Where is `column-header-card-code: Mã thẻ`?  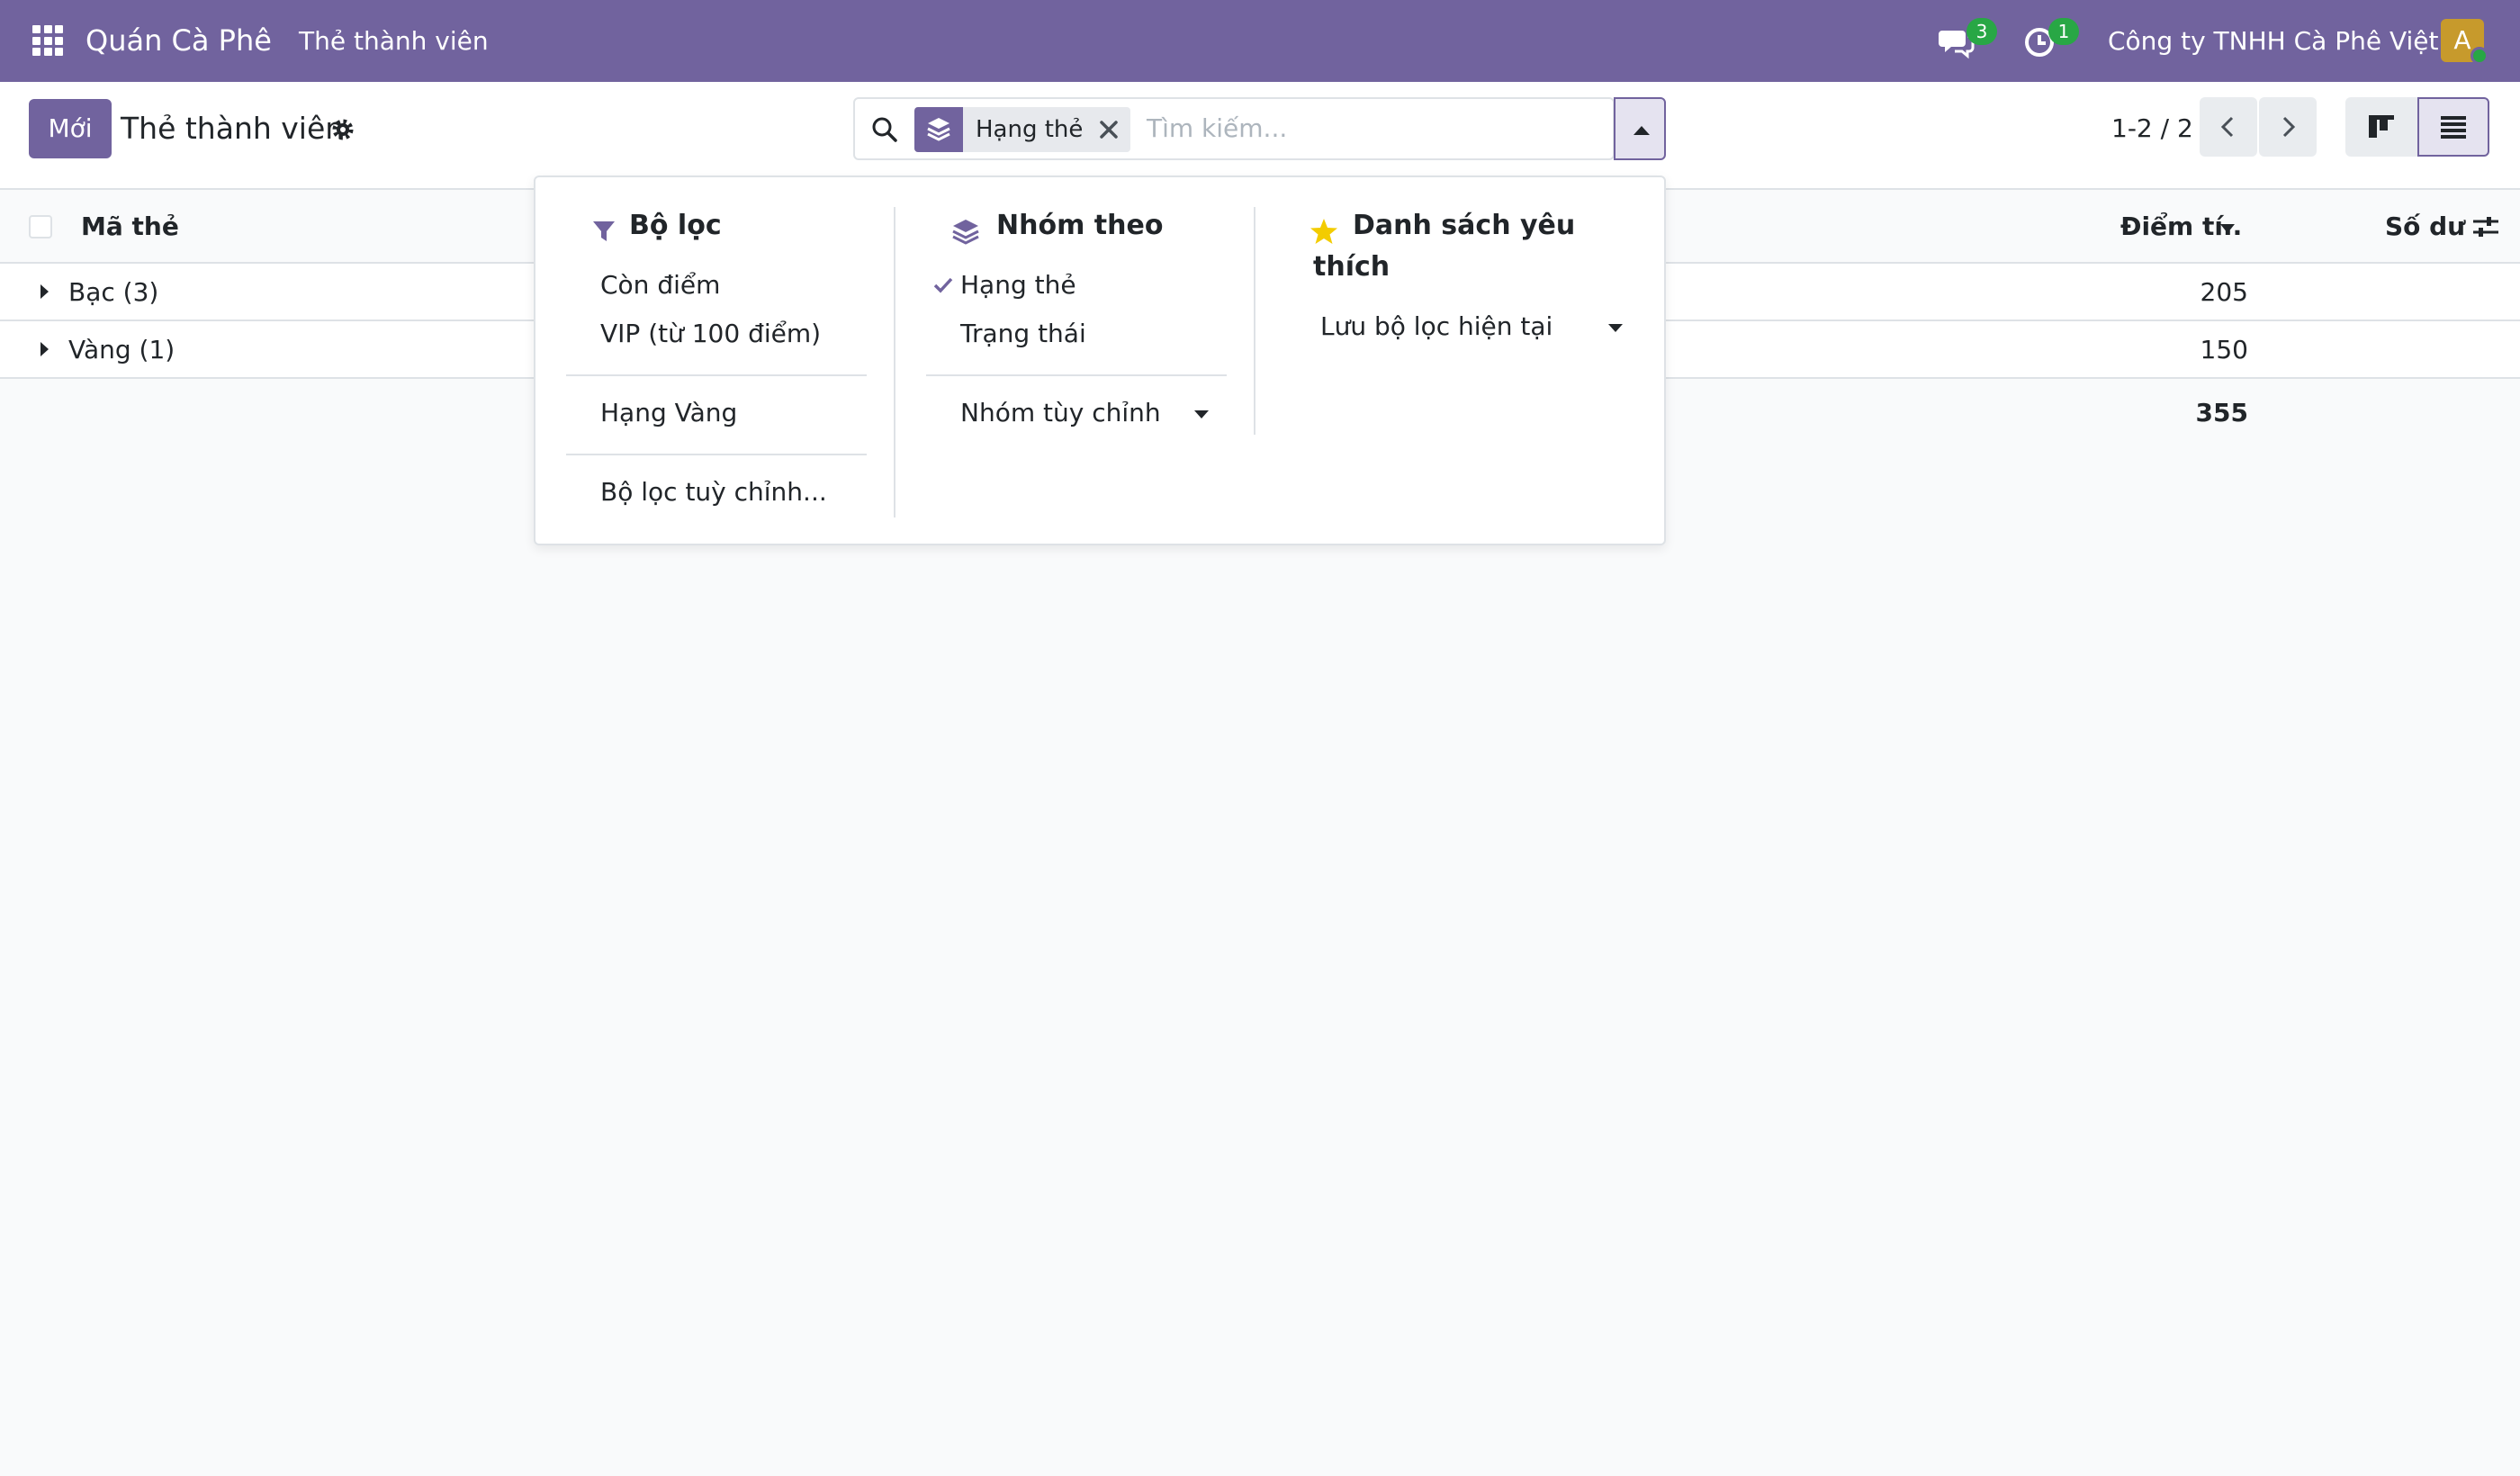
column-header-card-code: Mã thẻ is located at coordinates (130, 227).